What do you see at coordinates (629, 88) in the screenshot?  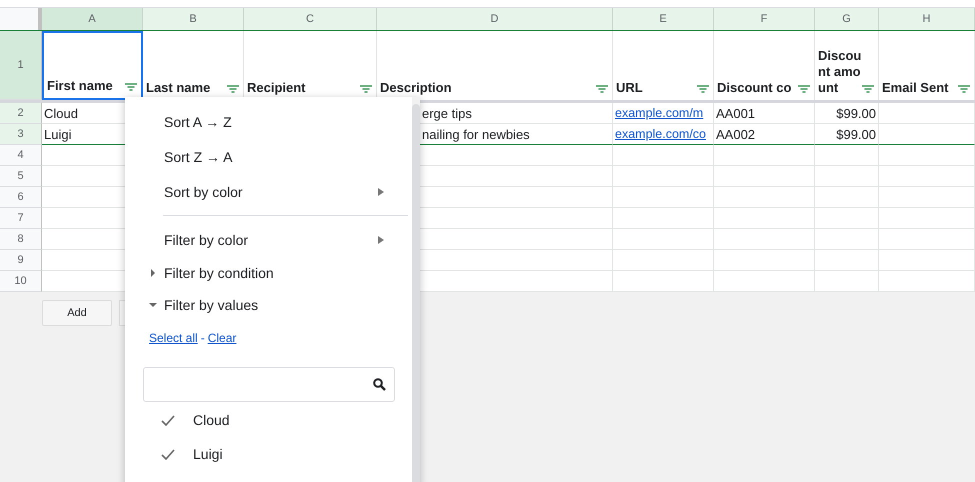 I see `header-cell: URL` at bounding box center [629, 88].